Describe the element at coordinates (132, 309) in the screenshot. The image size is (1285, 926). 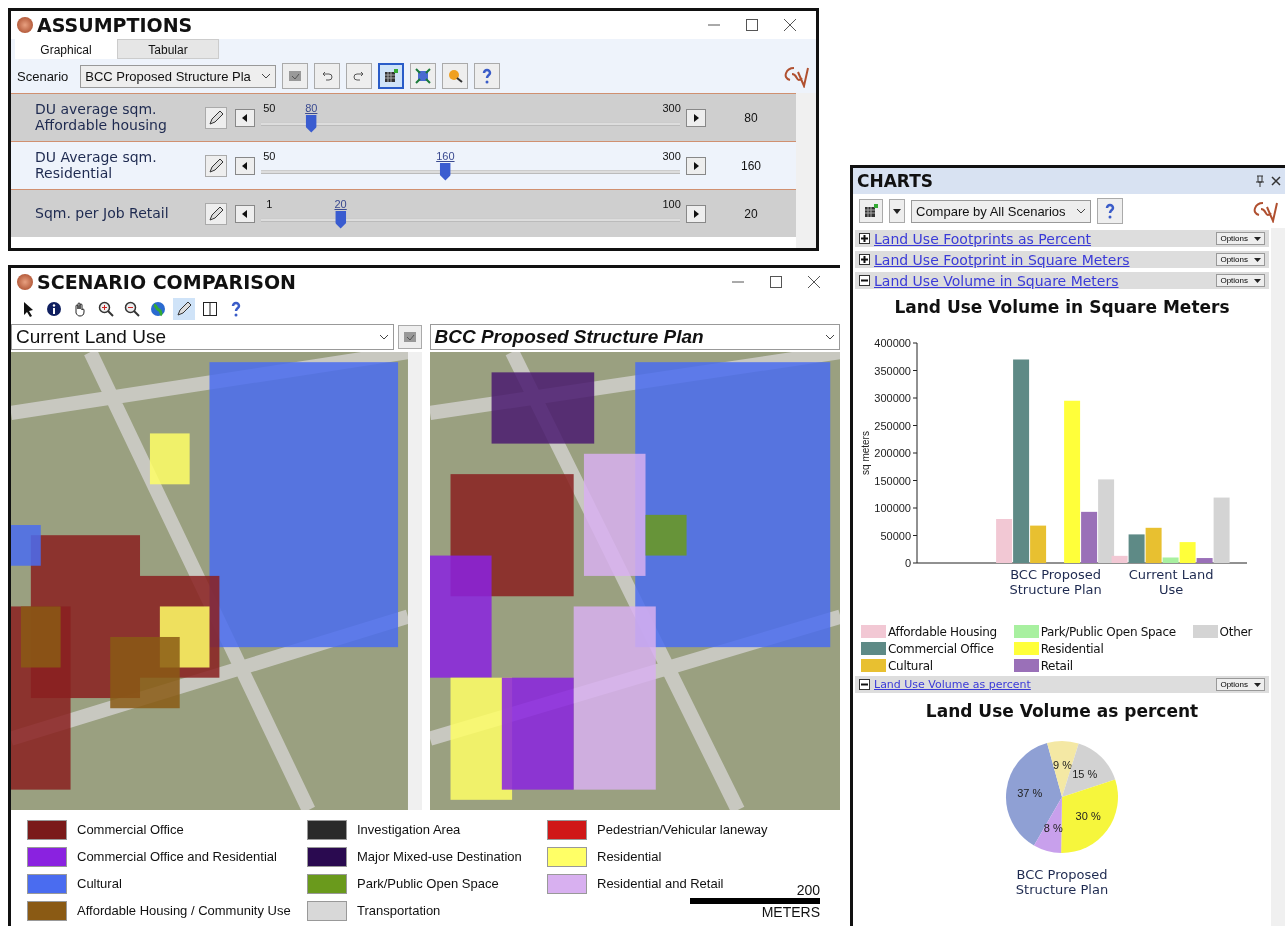
I see `zoom-out-icon` at that location.